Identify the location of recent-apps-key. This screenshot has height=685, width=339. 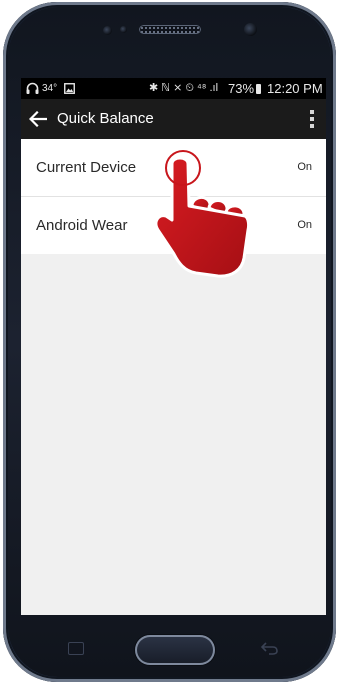
(76, 648).